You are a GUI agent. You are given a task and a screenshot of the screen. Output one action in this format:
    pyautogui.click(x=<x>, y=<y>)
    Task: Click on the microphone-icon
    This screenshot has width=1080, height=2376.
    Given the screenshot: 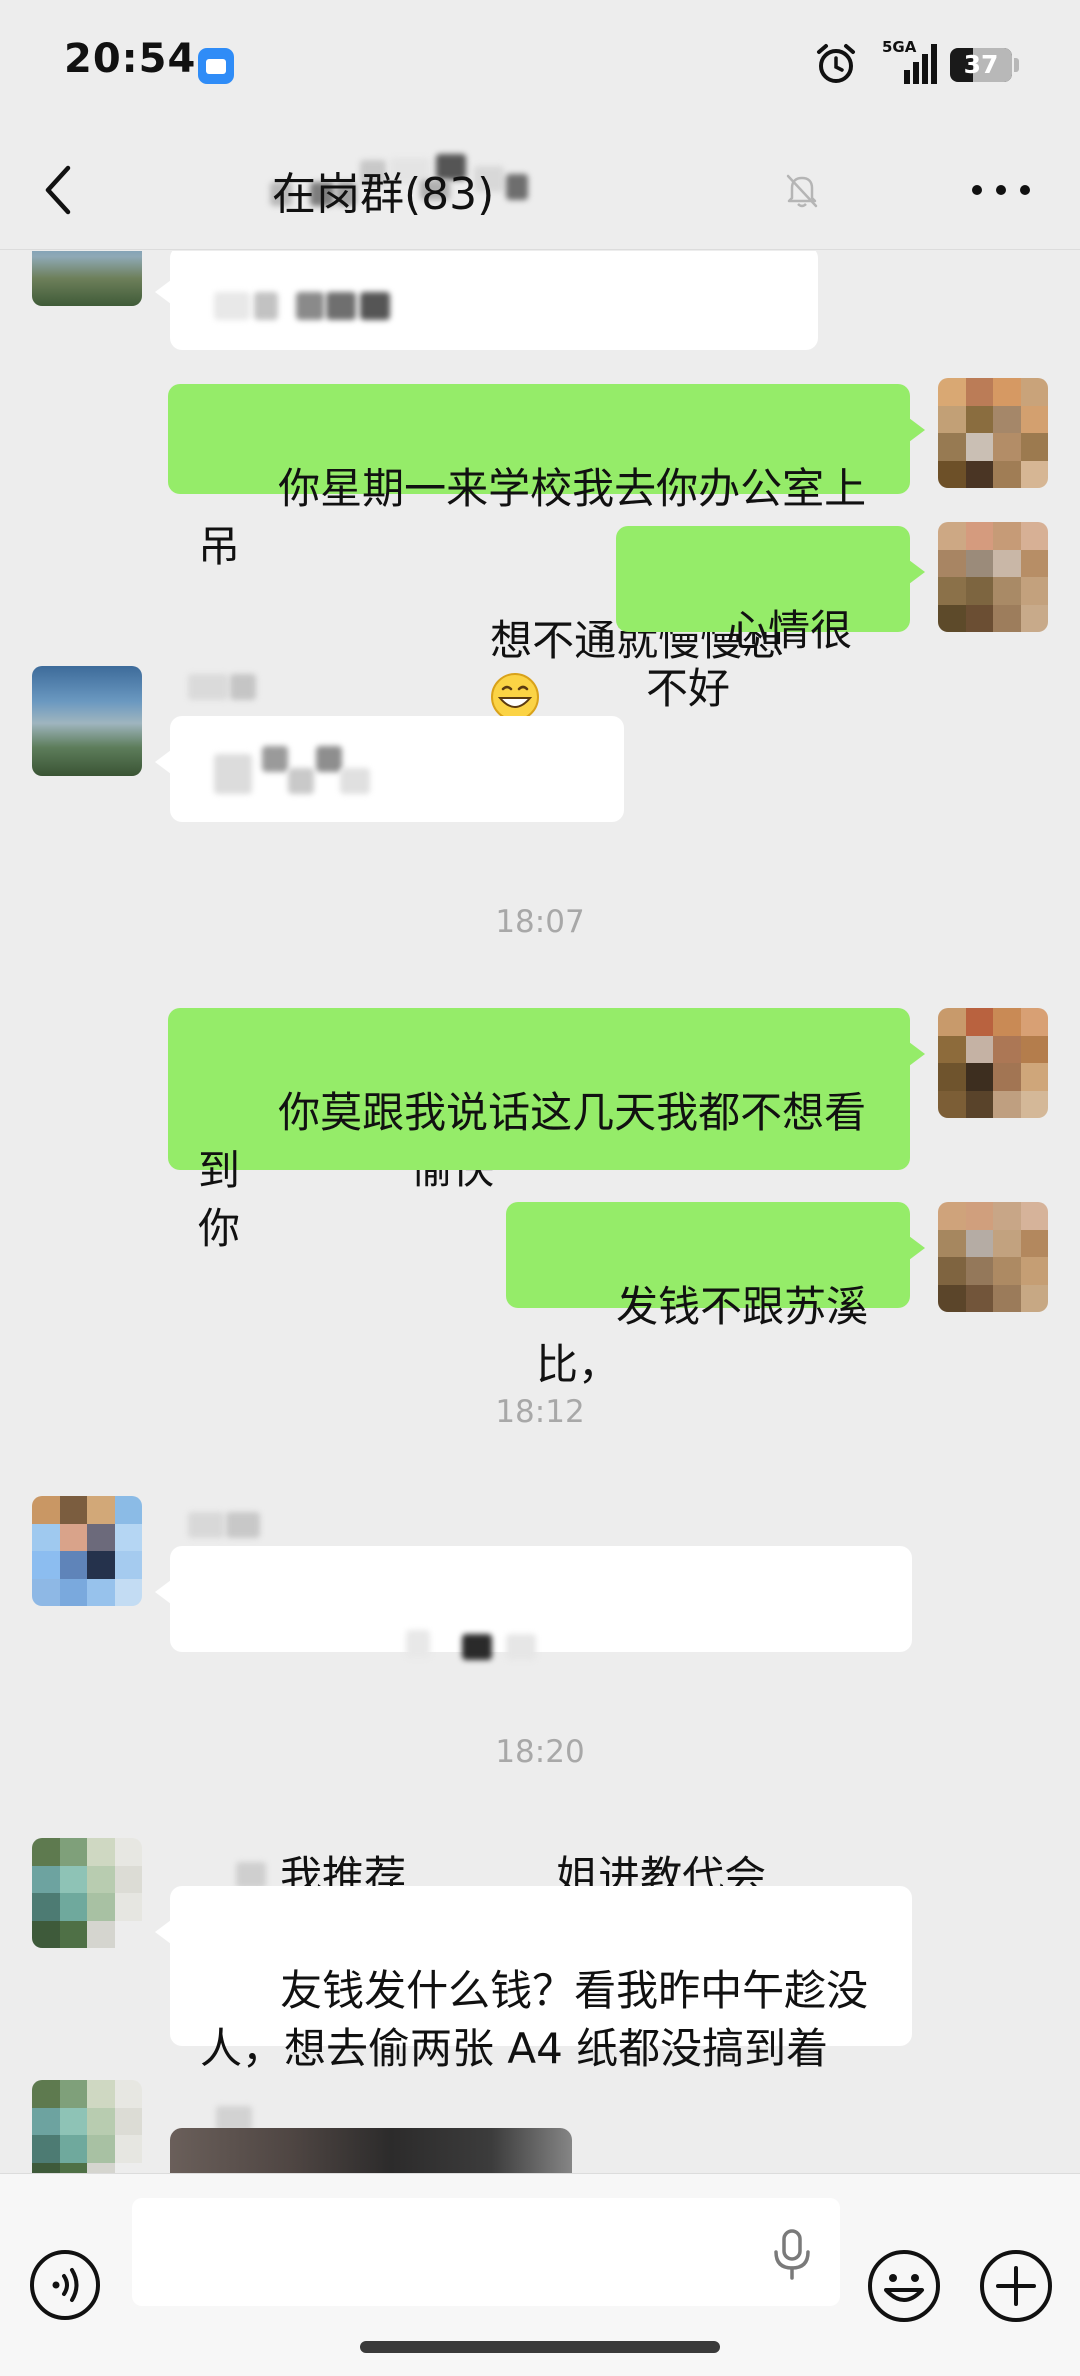 What is the action you would take?
    pyautogui.click(x=792, y=2254)
    